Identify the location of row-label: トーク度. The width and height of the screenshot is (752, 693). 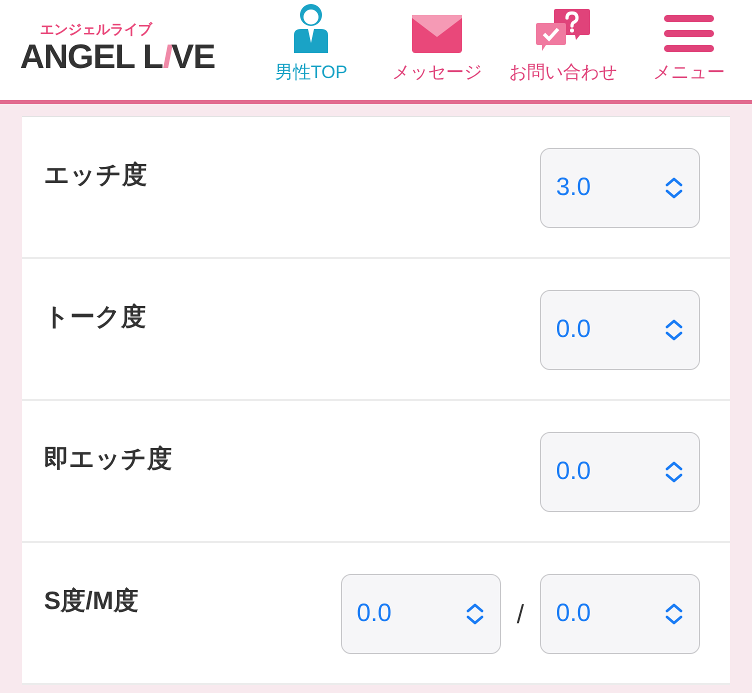
(95, 317).